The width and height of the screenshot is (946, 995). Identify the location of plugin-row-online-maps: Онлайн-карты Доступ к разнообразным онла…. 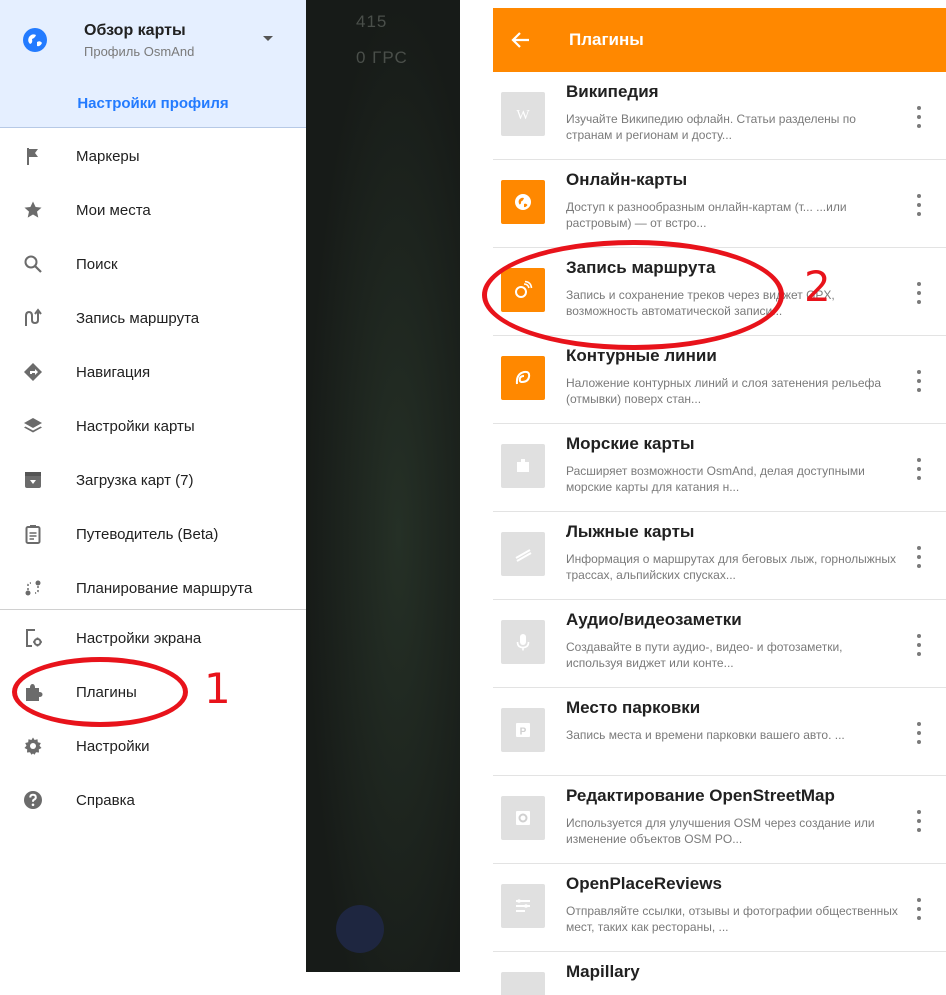
(719, 204).